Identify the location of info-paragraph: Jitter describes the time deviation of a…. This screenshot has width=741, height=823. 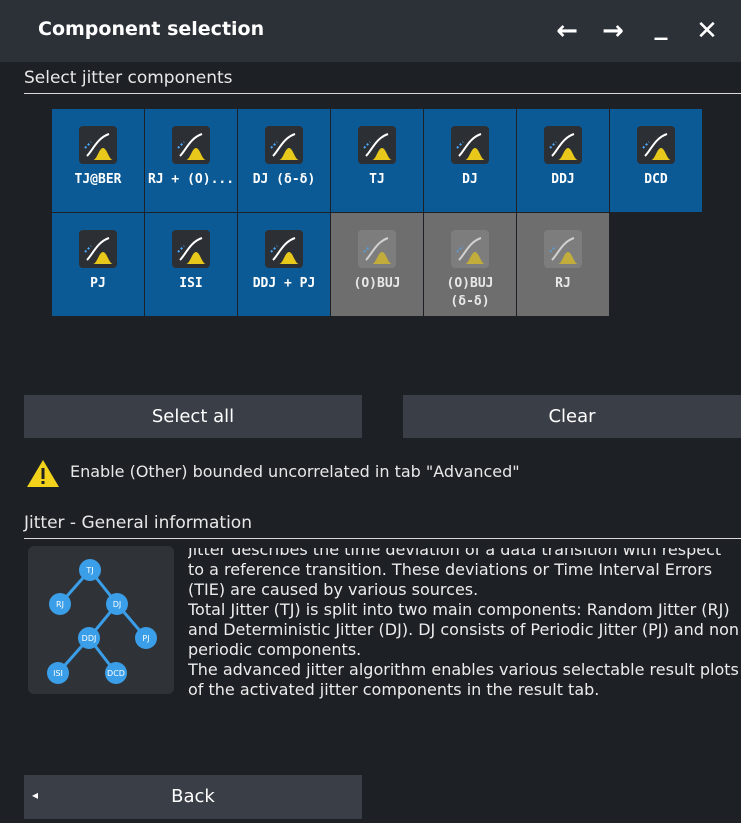
(455, 573).